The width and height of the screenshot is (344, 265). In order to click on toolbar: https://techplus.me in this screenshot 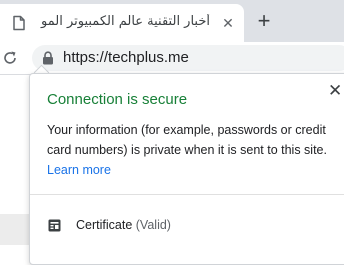, I will do `click(172, 58)`.